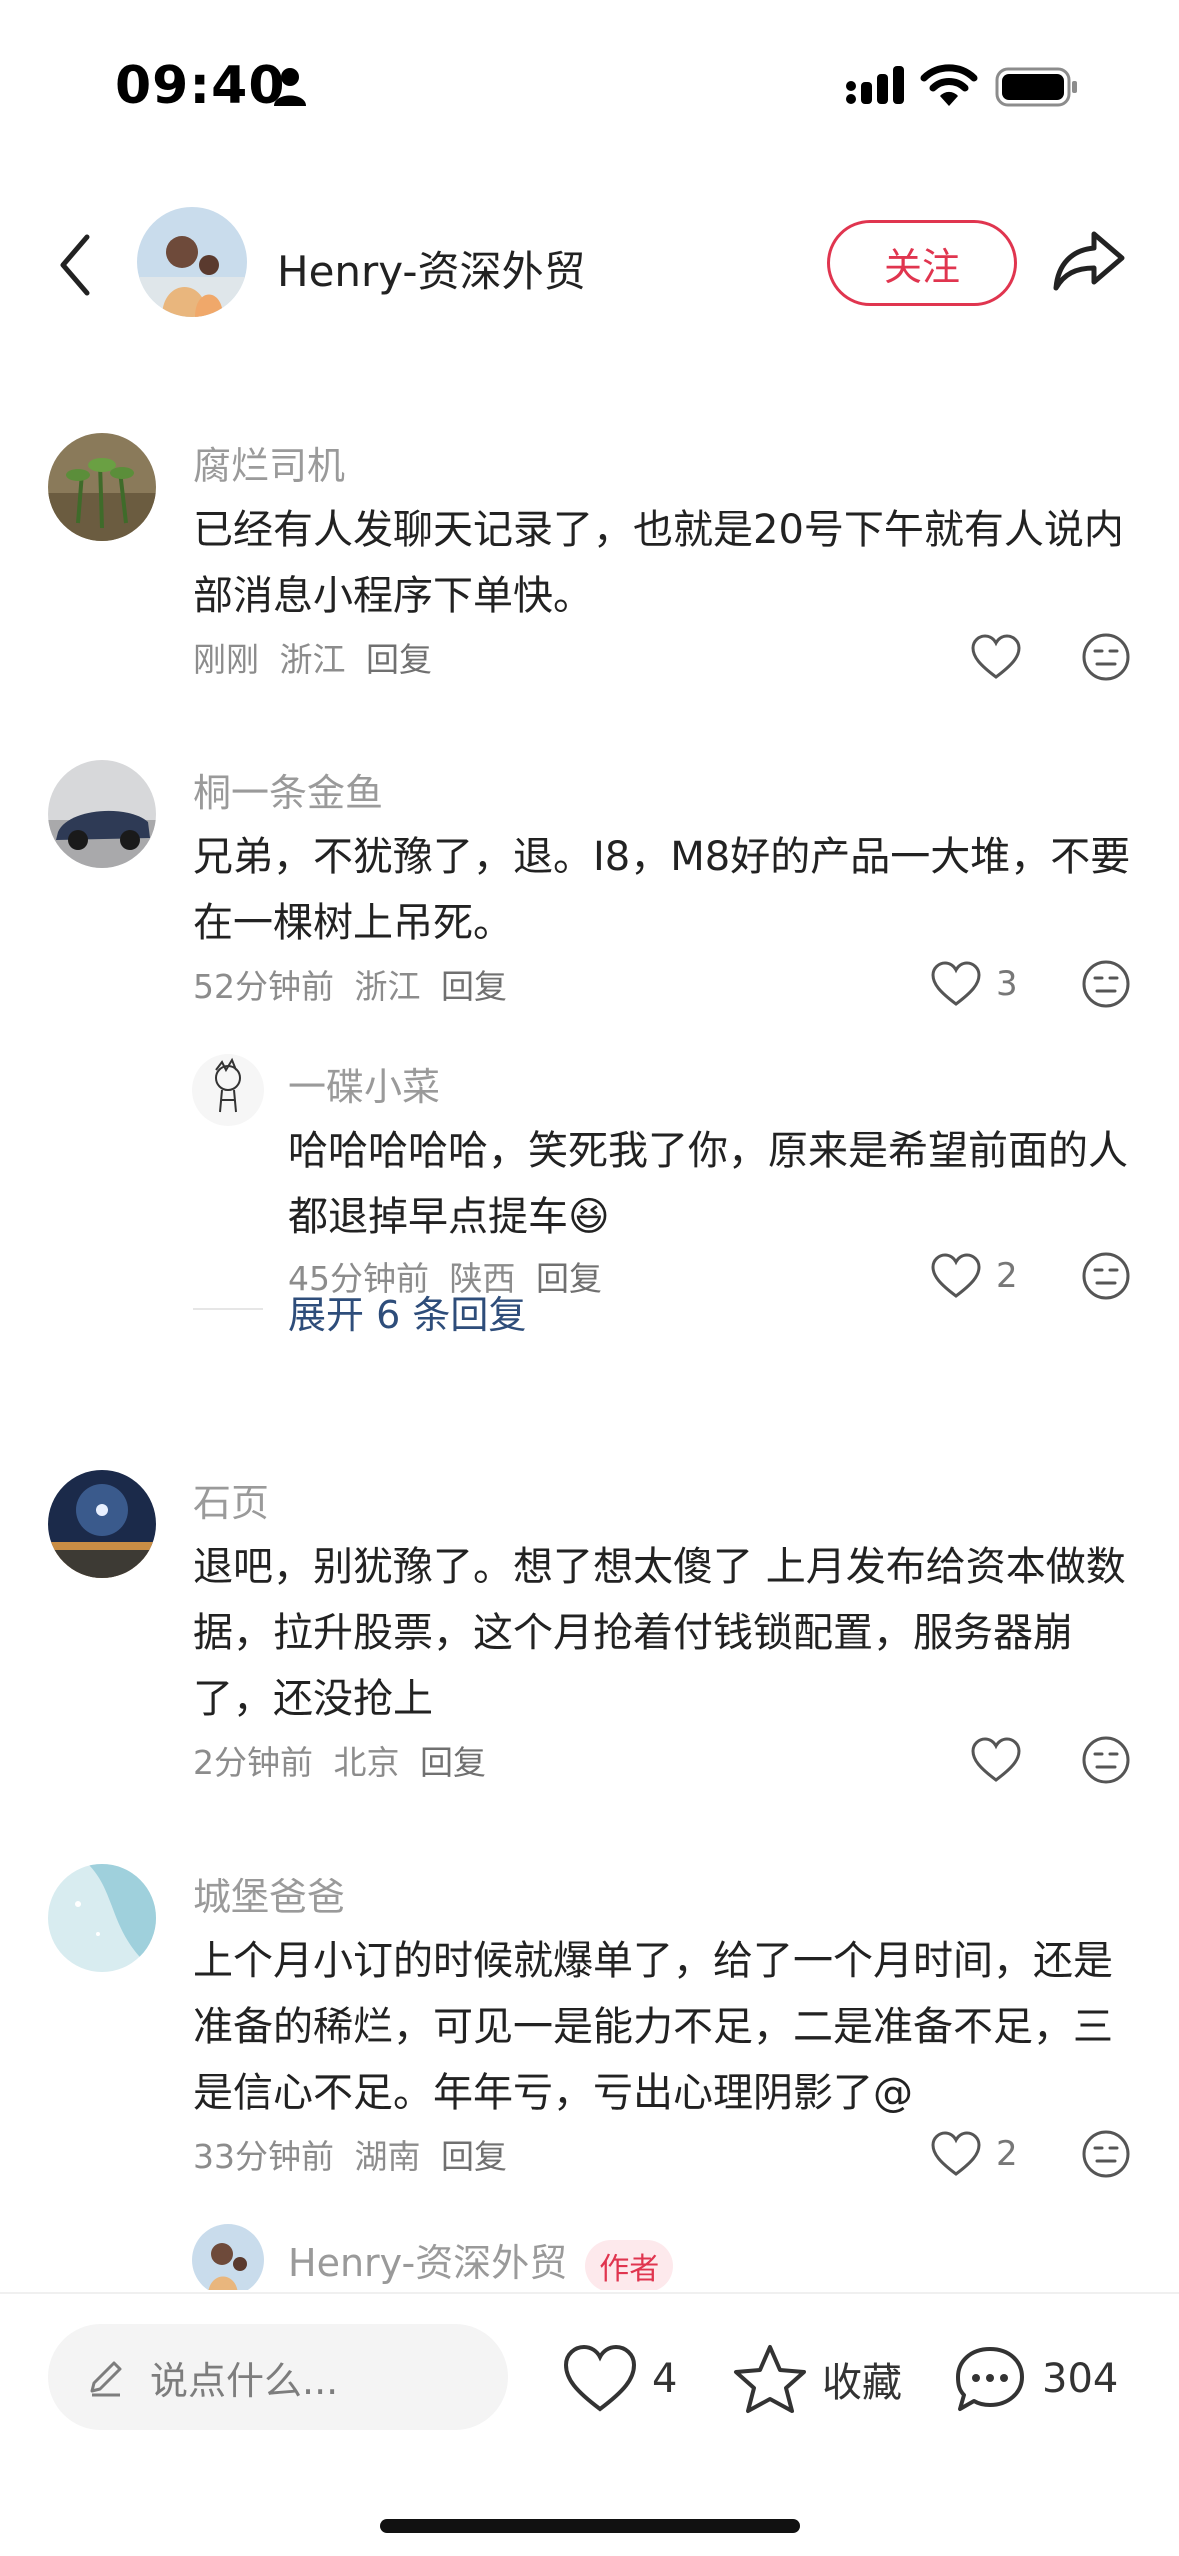 Image resolution: width=1179 pixels, height=2556 pixels. Describe the element at coordinates (269, 462) in the screenshot. I see `commenter-name: 腐烂司机` at that location.